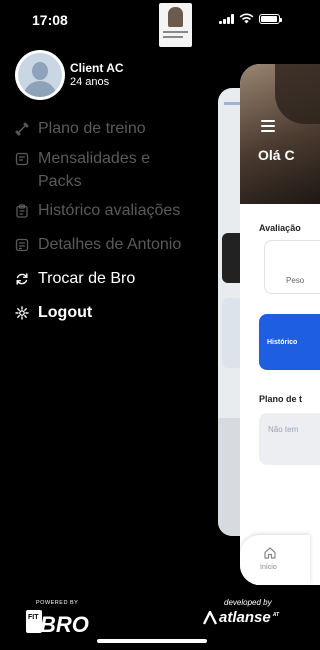  I want to click on weight-value: -- kg, so click(302, 260).